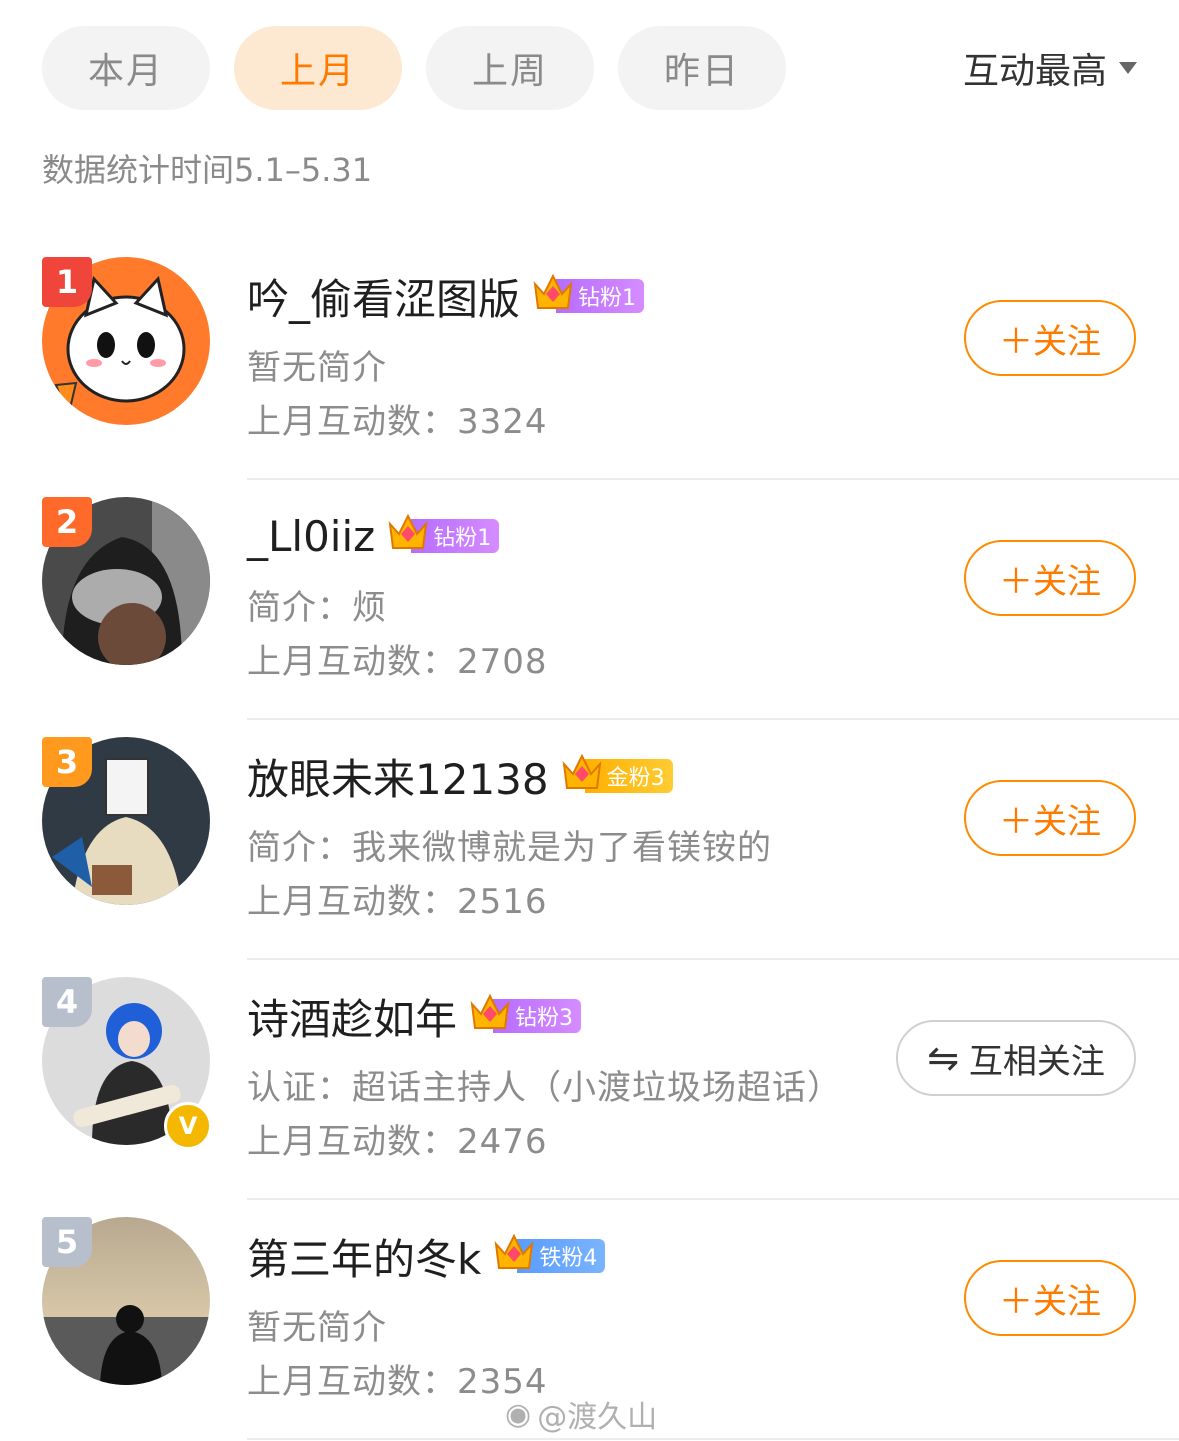 The width and height of the screenshot is (1179, 1441). I want to click on user-name: 第三年的冬k, so click(364, 1256).